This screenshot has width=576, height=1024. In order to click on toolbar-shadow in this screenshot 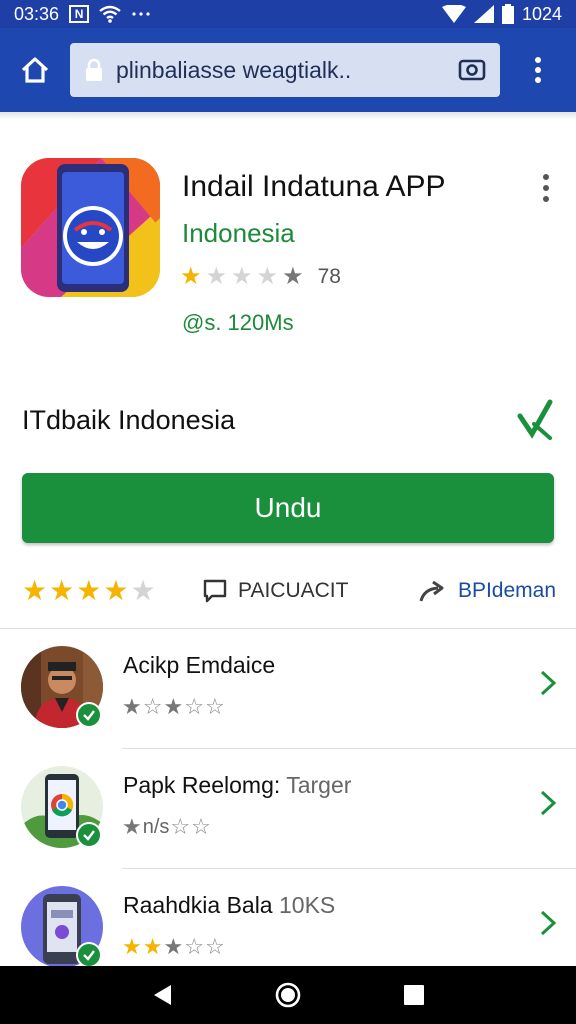, I will do `click(288, 116)`.